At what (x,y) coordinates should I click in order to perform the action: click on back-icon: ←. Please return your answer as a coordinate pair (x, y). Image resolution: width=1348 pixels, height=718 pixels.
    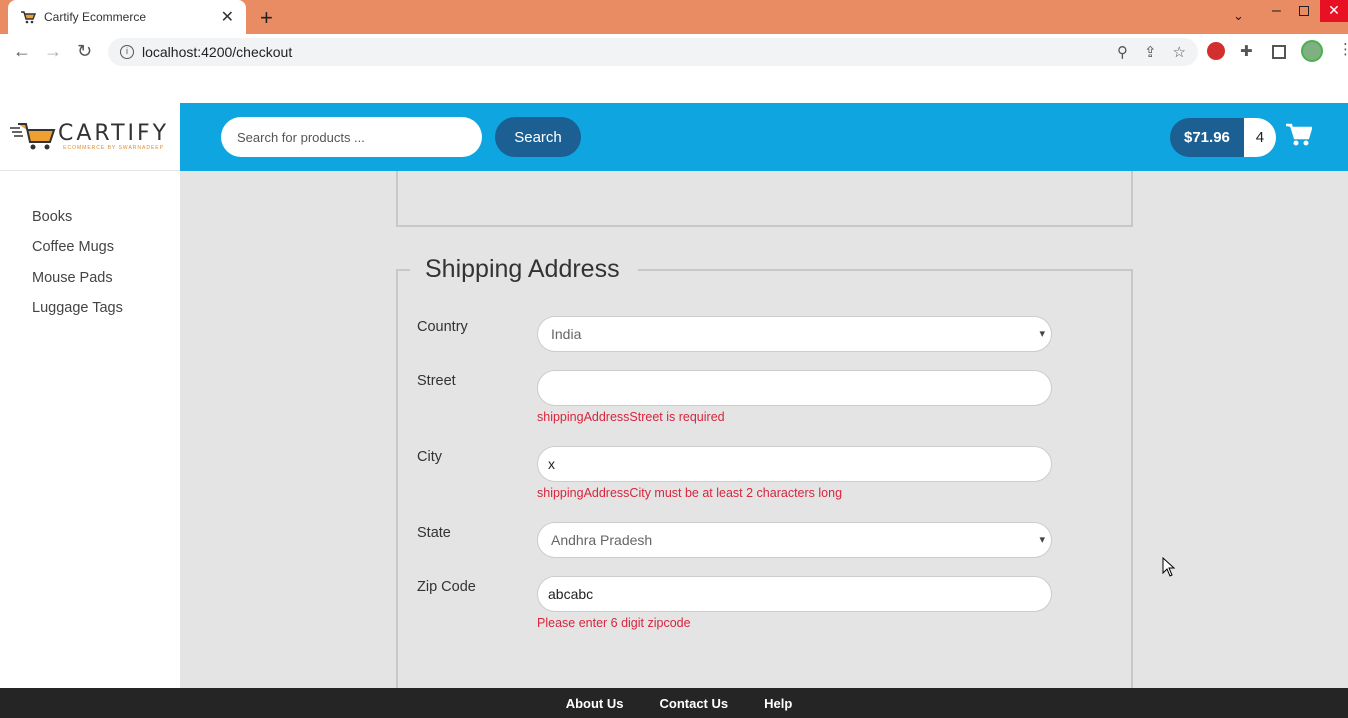
    Looking at the image, I should click on (22, 51).